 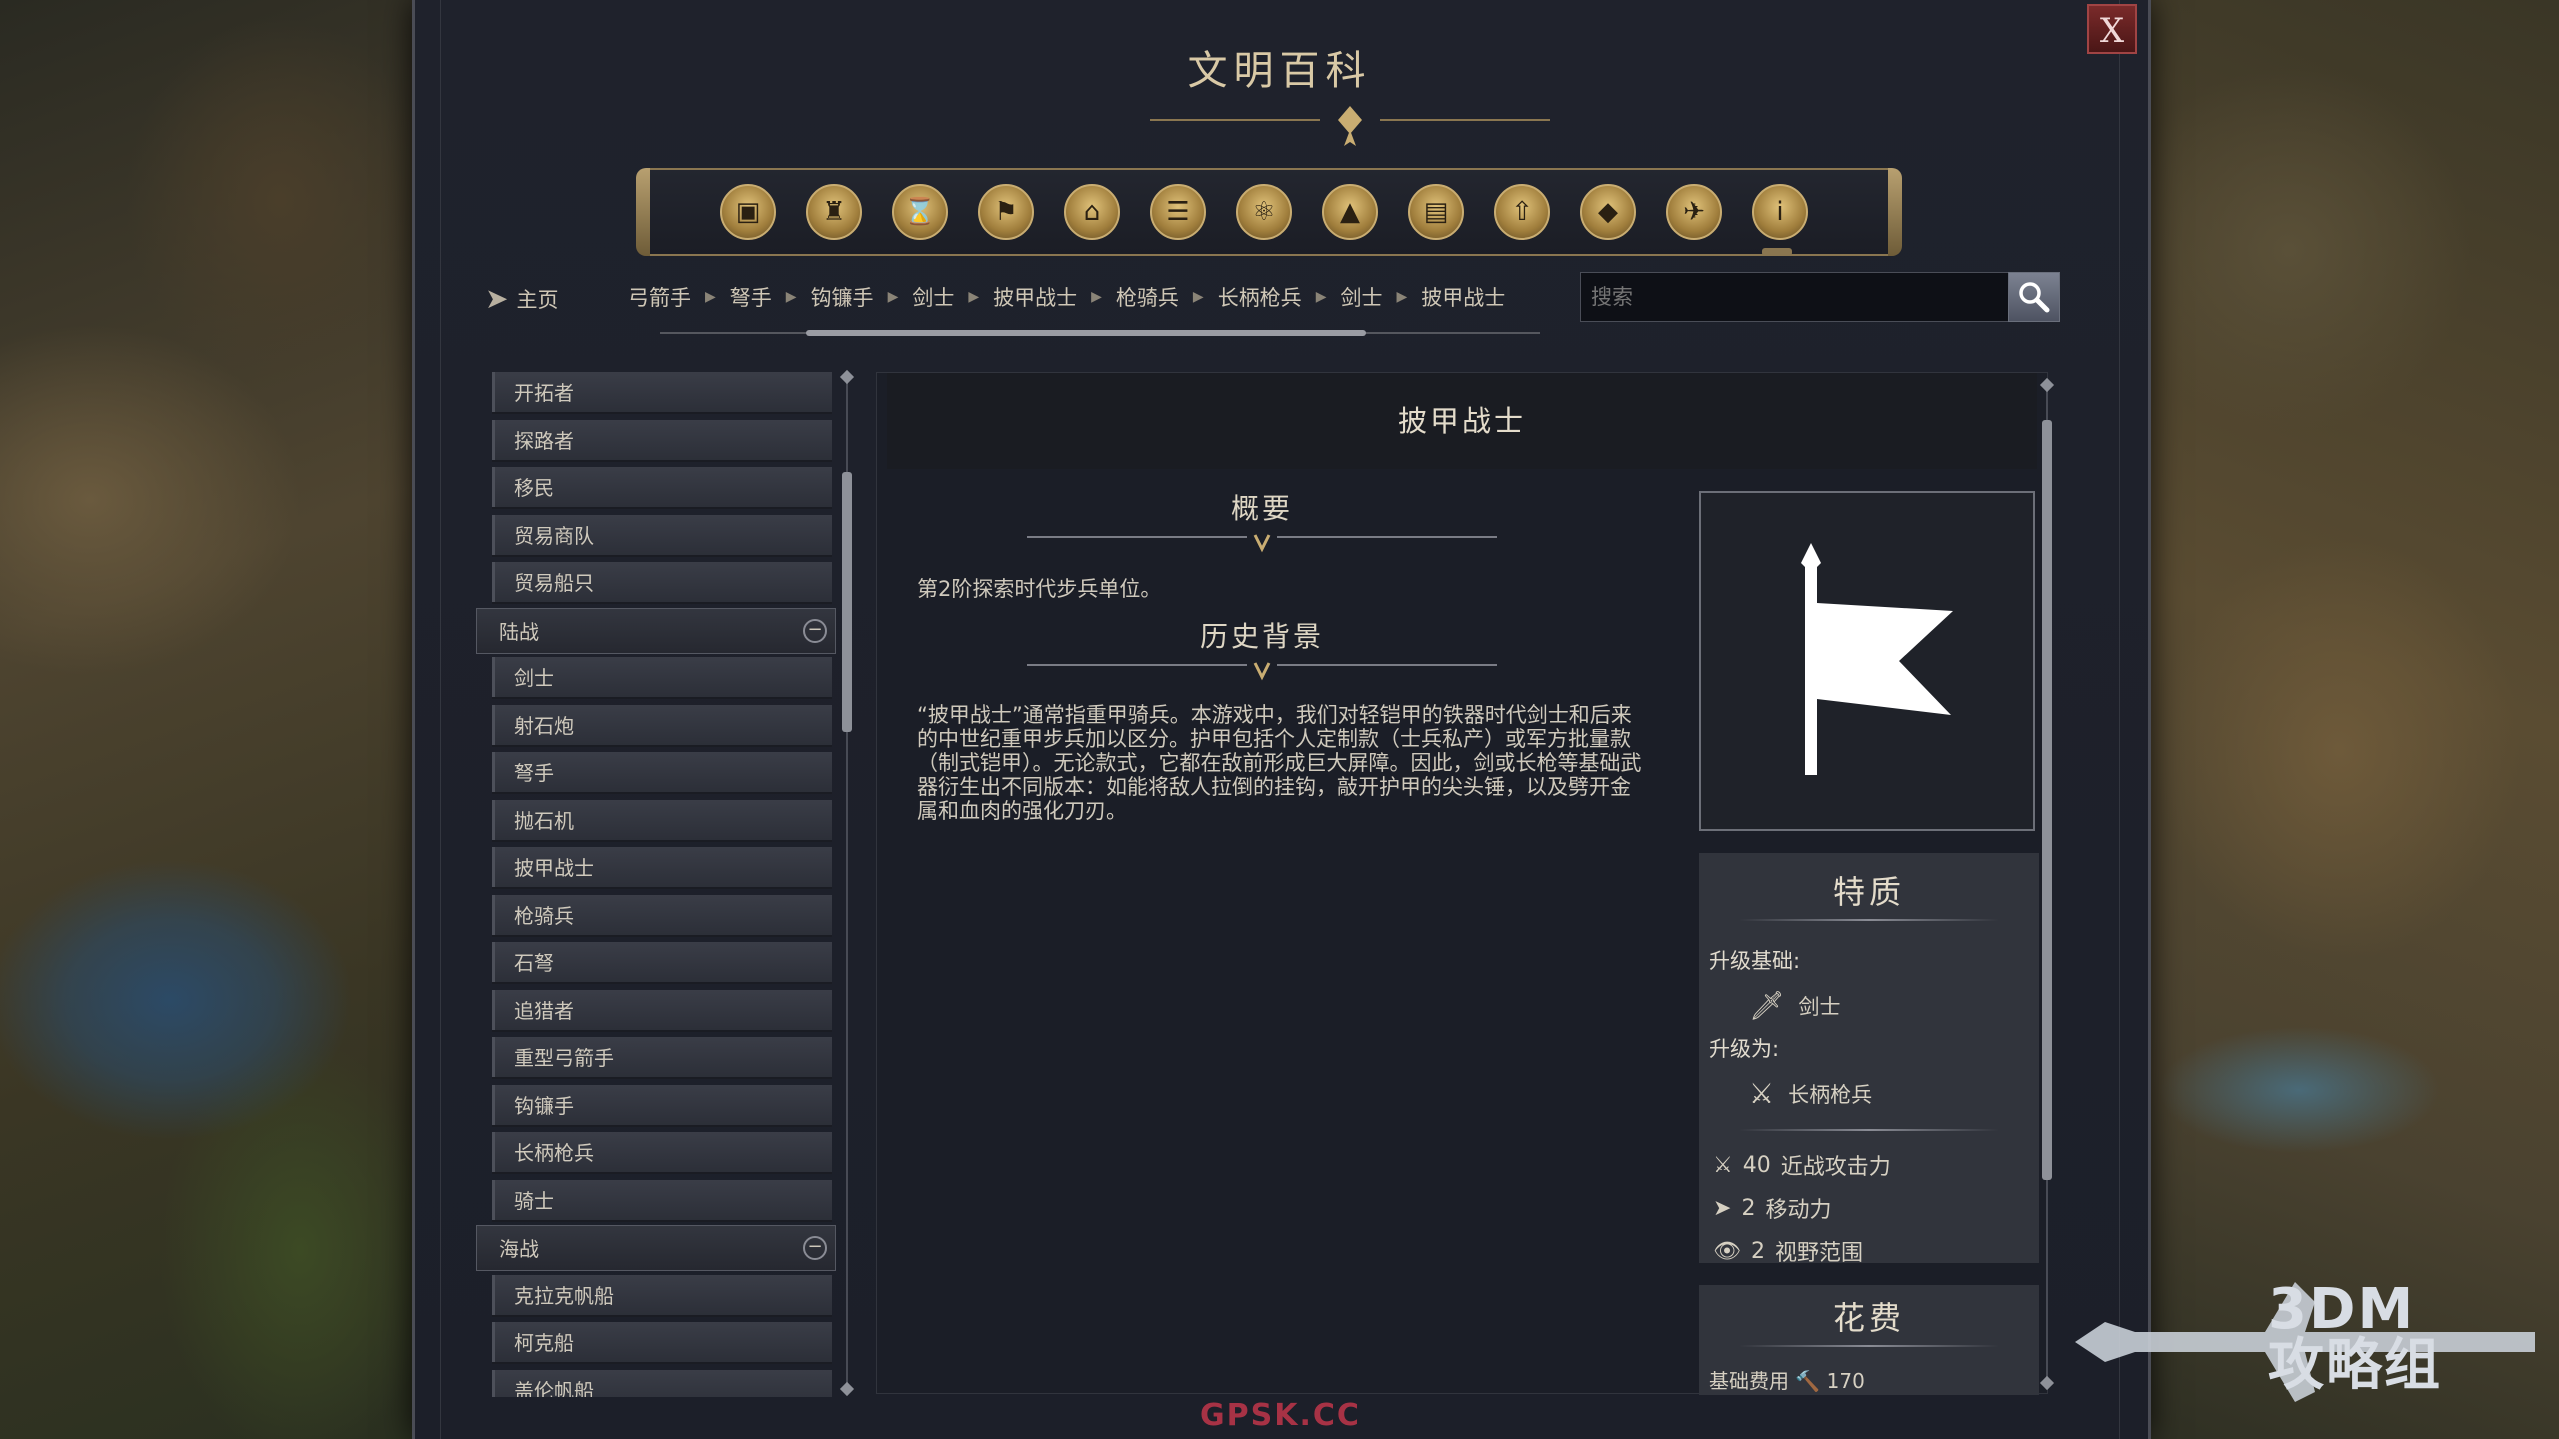 I want to click on stat-label: 近战攻击力, so click(x=1835, y=1167).